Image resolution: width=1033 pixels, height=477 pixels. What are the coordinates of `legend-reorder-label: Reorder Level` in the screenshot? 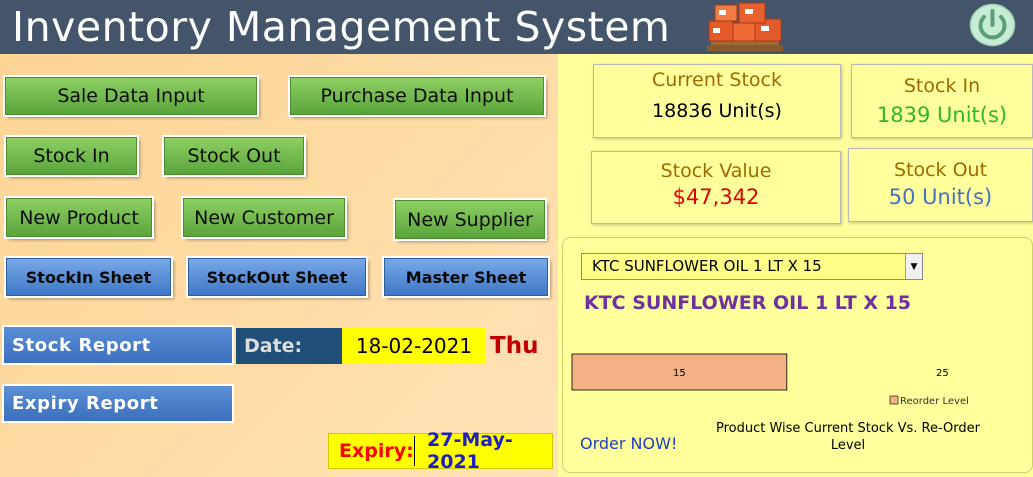 It's located at (934, 401).